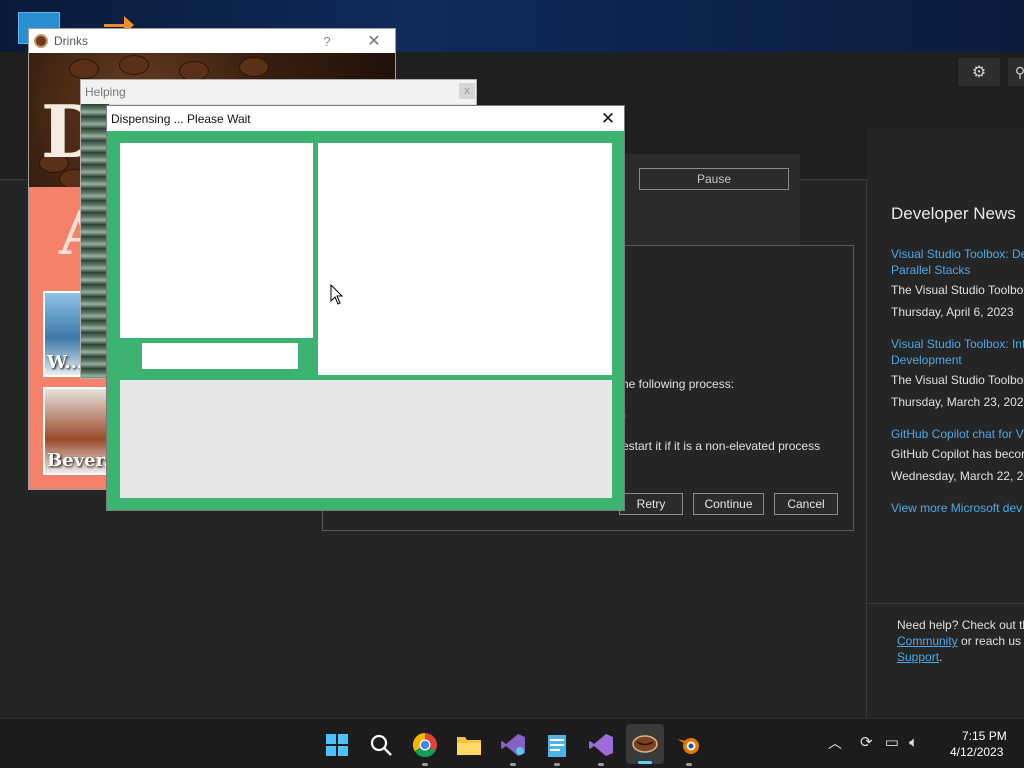  Describe the element at coordinates (181, 119) in the screenshot. I see `dispensing-dialog-title: Dispensing ... Please Wait` at that location.